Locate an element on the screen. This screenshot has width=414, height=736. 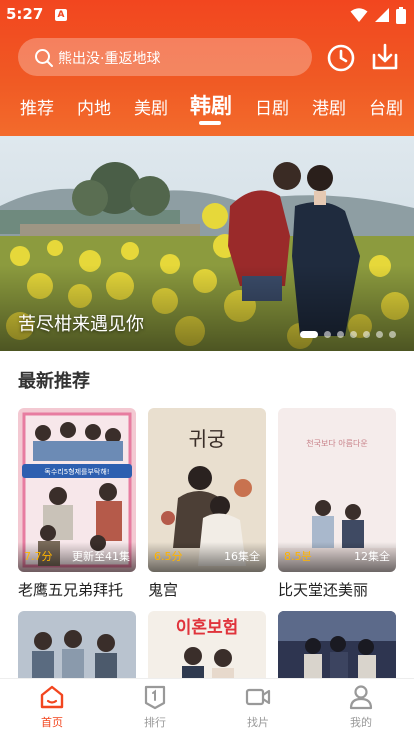
drama-poster: 천국보다 아름다운 8.5분 12集全 is located at coordinates (337, 490).